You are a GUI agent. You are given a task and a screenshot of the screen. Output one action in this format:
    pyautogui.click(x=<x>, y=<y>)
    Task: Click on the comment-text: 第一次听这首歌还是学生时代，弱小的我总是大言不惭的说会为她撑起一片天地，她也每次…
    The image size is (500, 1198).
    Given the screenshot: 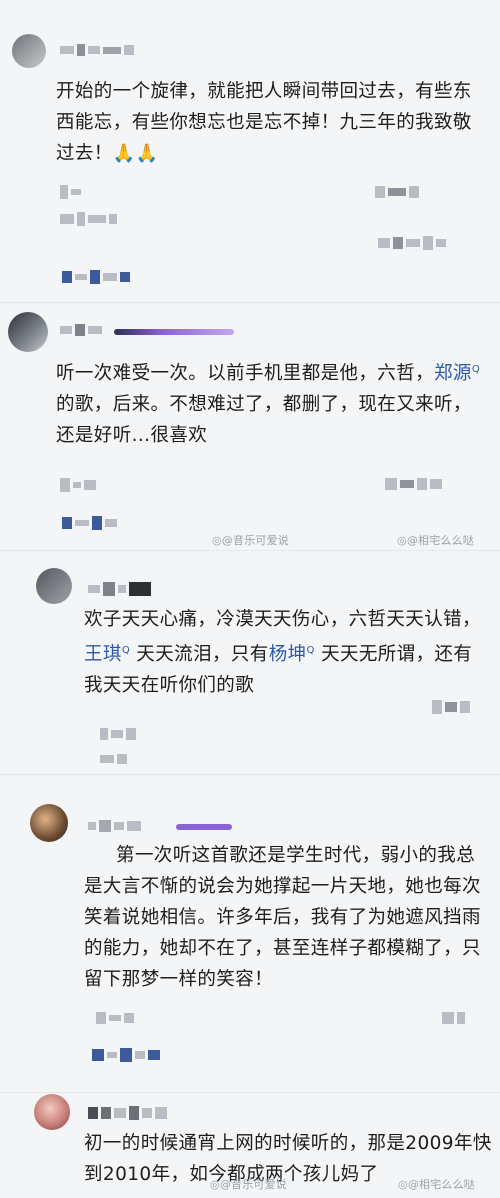 What is the action you would take?
    pyautogui.click(x=282, y=917)
    